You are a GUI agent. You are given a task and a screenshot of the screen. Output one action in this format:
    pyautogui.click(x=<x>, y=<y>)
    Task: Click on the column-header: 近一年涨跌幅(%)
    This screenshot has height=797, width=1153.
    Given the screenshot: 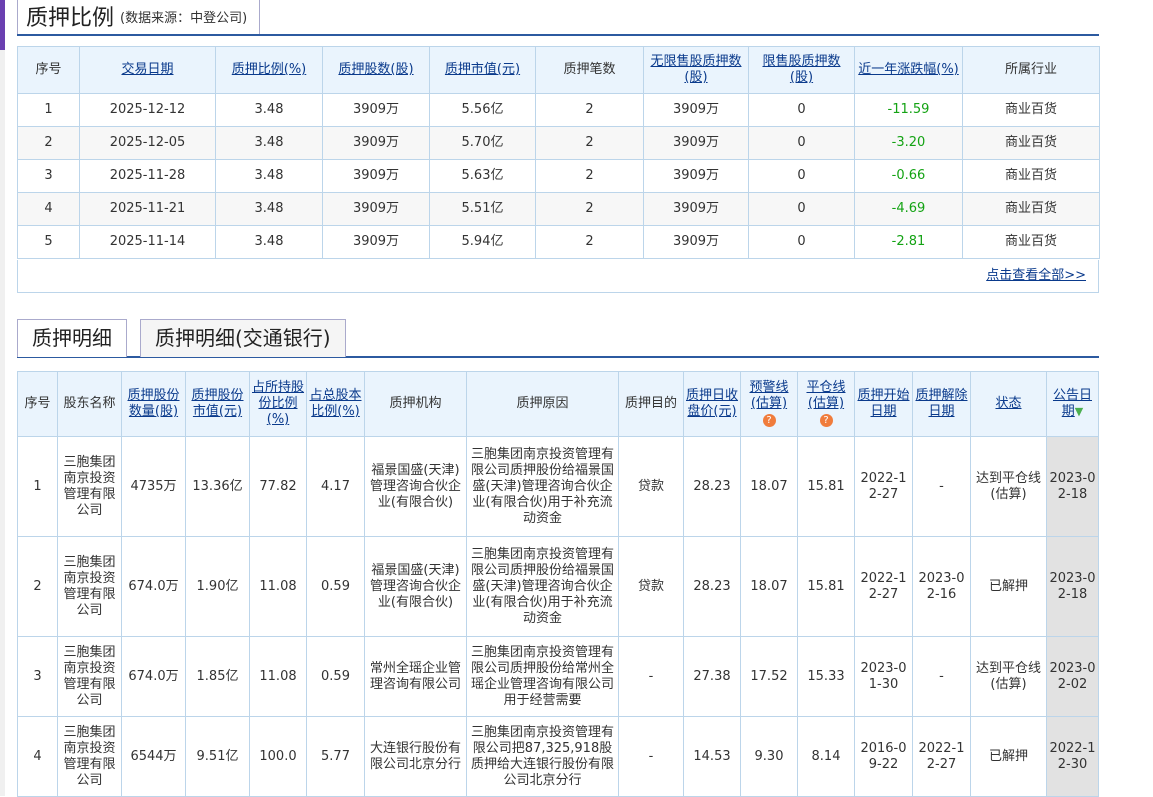 What is the action you would take?
    pyautogui.click(x=908, y=70)
    